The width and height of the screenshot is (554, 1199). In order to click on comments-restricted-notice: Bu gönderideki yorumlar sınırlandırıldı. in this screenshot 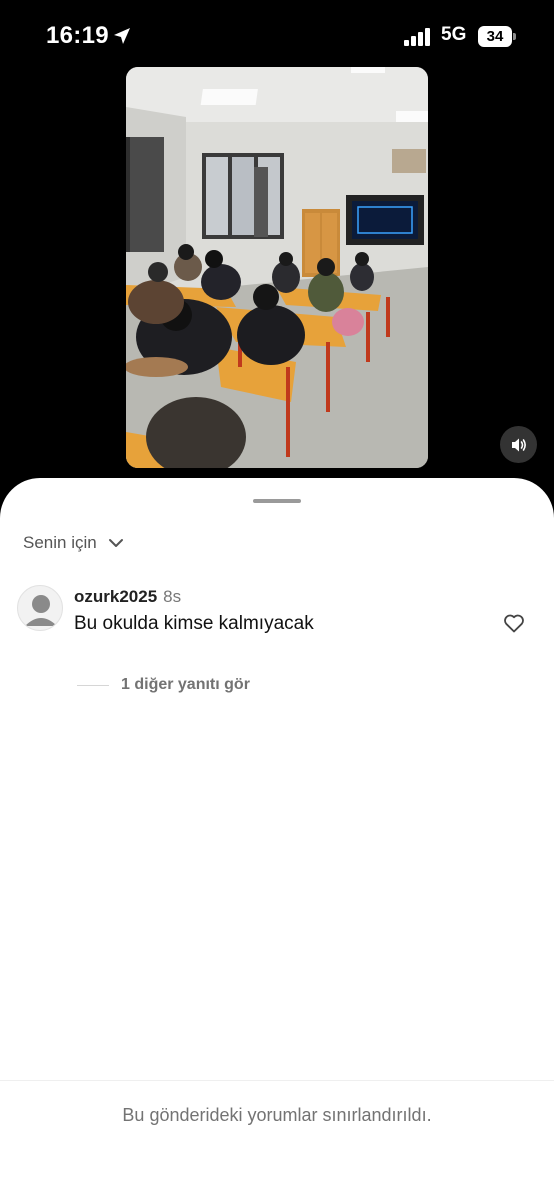, I will do `click(277, 1115)`.